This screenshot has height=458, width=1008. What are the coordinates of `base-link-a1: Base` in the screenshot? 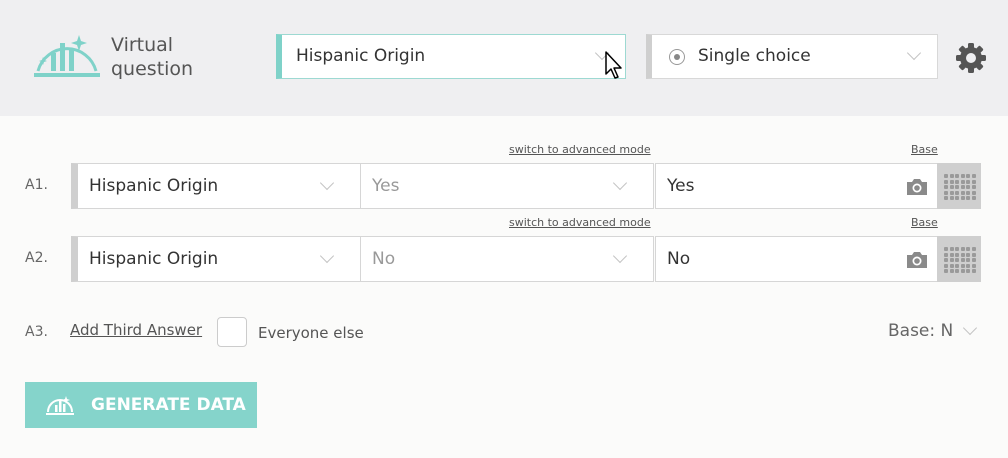 It's located at (924, 149).